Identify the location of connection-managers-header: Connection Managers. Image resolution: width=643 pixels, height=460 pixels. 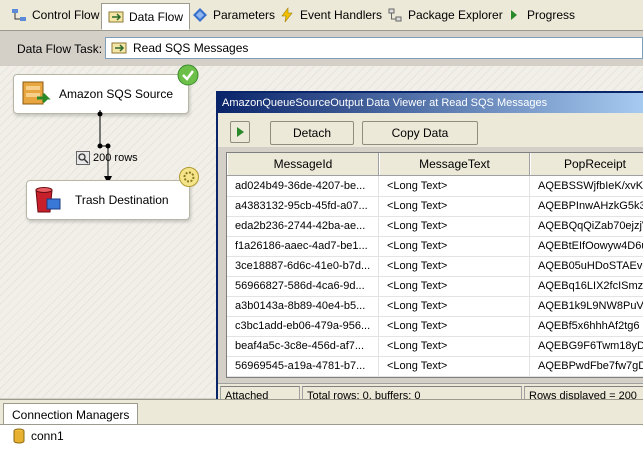
(321, 412).